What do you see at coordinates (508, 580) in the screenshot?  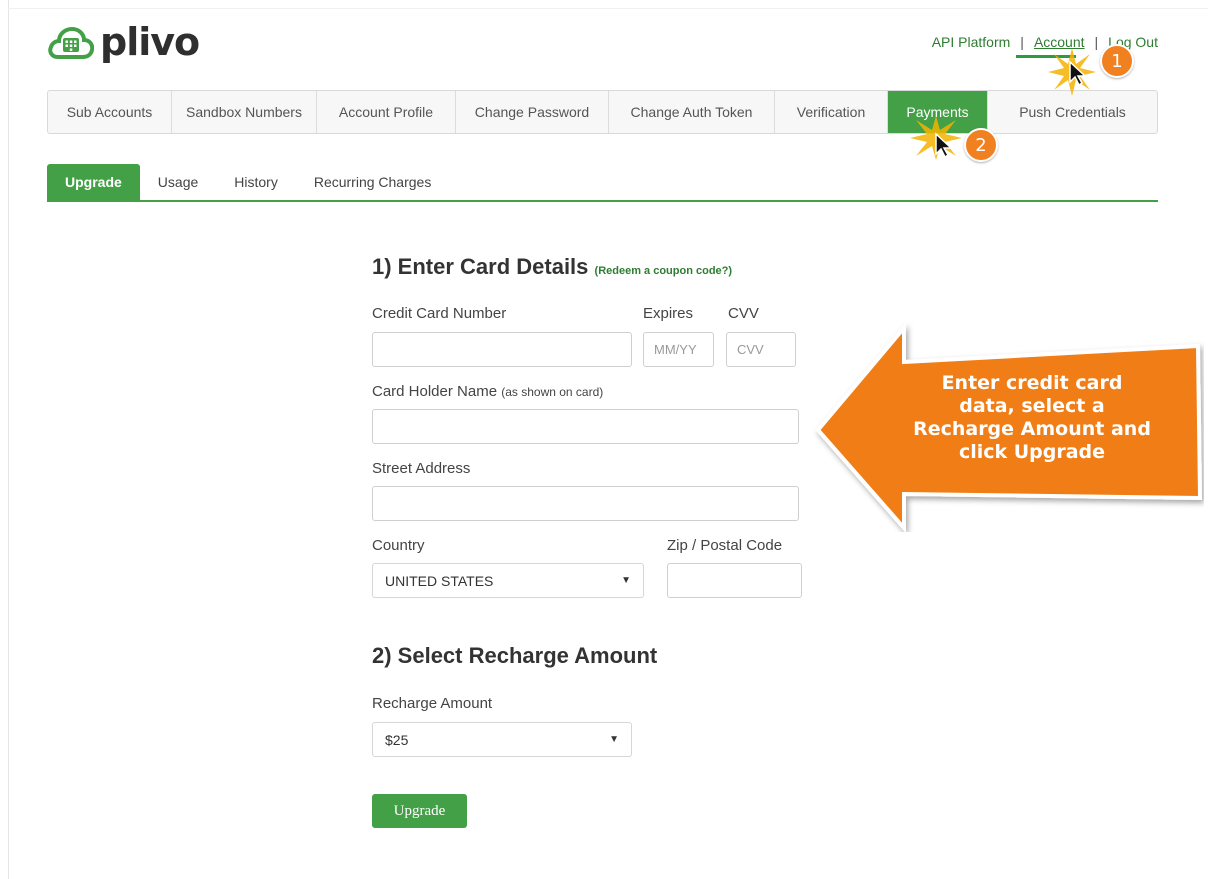 I see `country-select: UNITED STATES ▼` at bounding box center [508, 580].